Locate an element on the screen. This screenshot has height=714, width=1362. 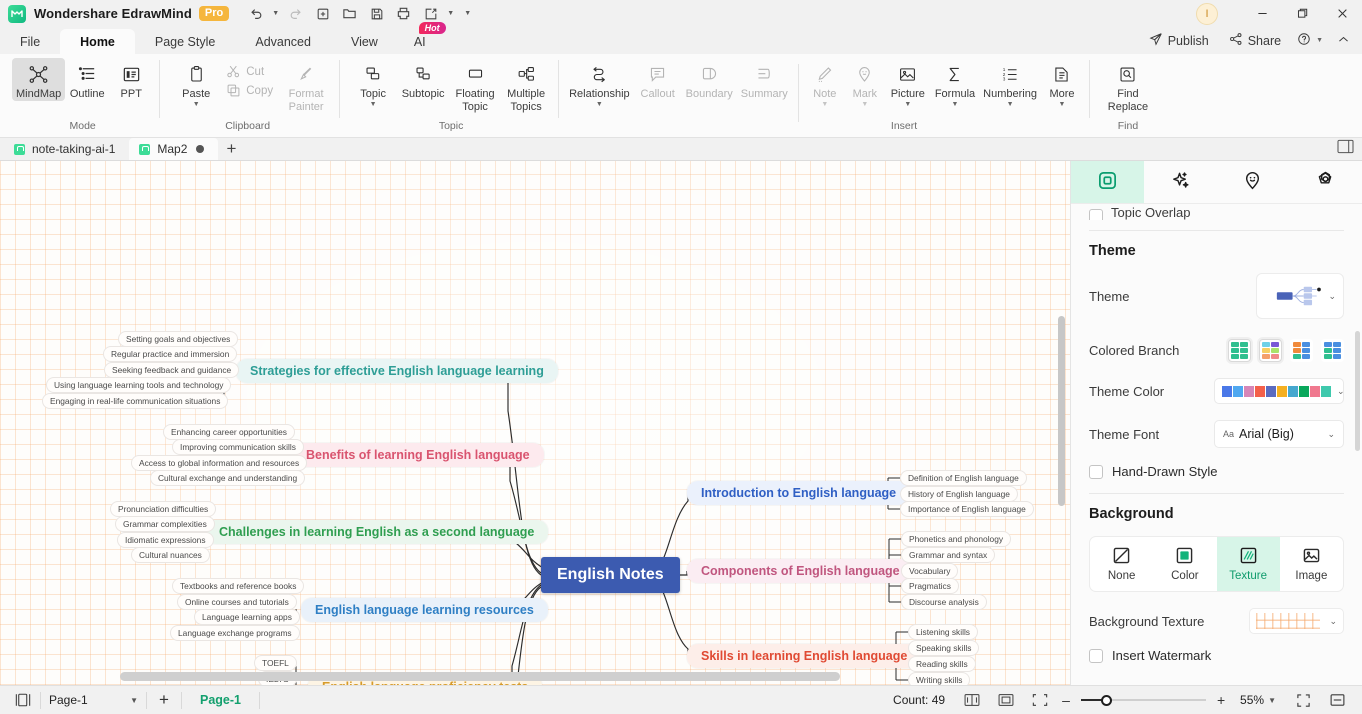
undo-icon is located at coordinates (255, 14).